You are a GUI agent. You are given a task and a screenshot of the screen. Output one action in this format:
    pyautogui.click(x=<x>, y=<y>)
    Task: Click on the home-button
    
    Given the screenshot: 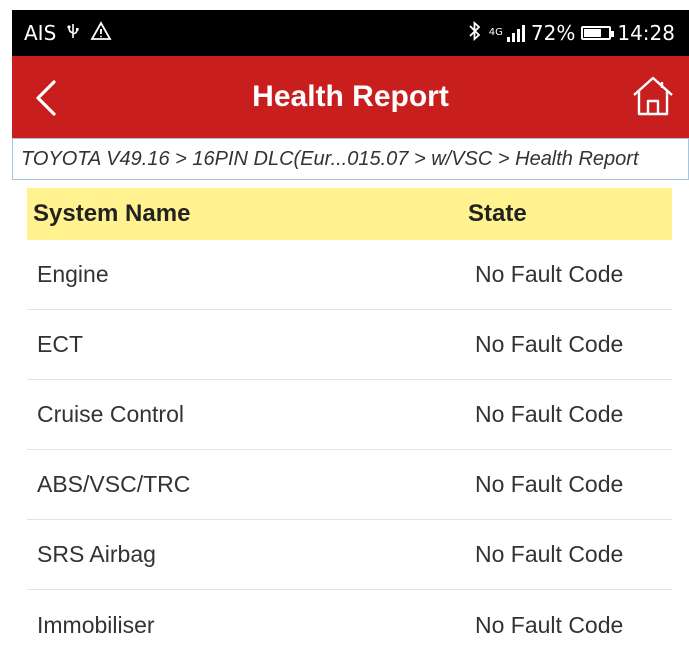 What is the action you would take?
    pyautogui.click(x=653, y=96)
    